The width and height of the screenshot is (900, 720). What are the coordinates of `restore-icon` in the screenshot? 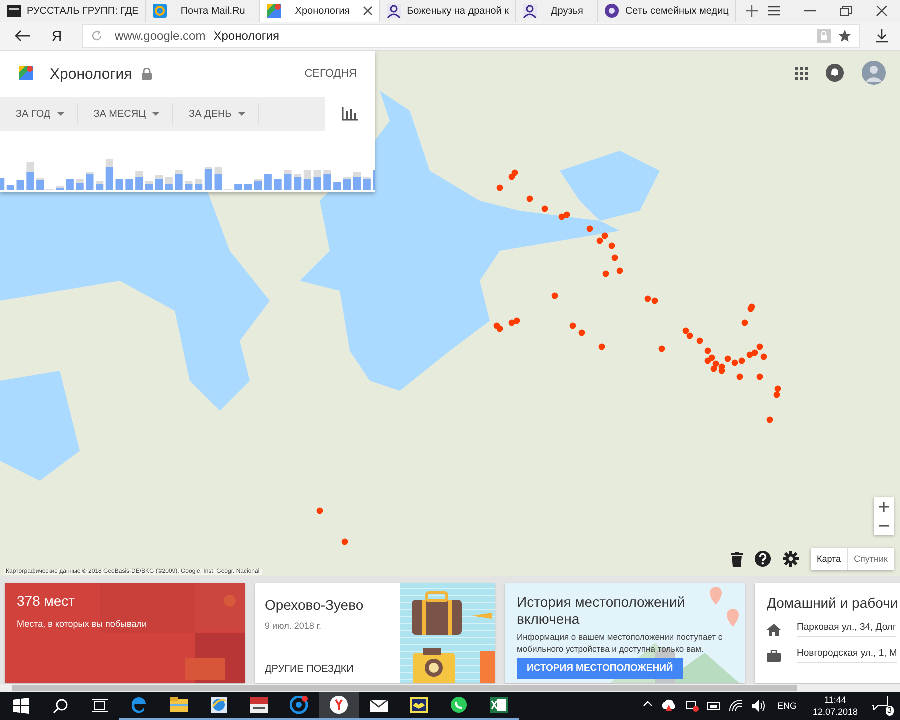 It's located at (846, 11).